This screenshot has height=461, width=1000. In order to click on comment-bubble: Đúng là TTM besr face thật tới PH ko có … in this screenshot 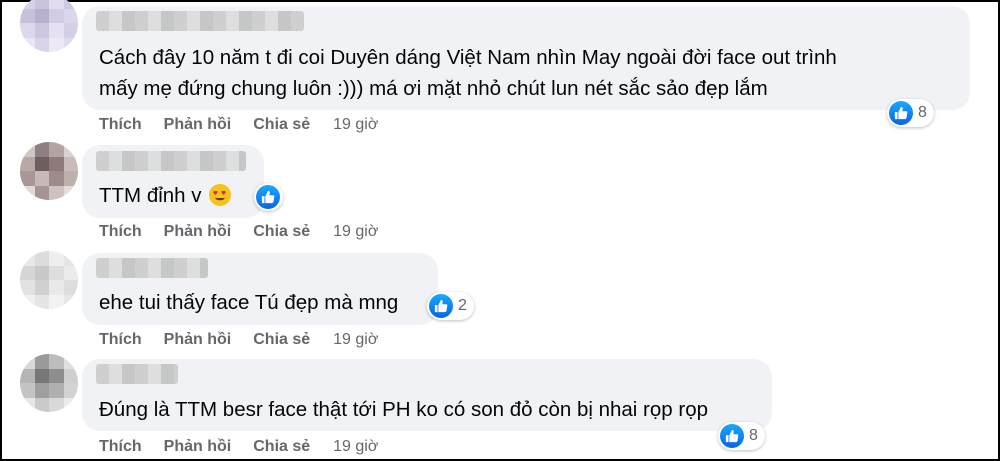, I will do `click(427, 395)`.